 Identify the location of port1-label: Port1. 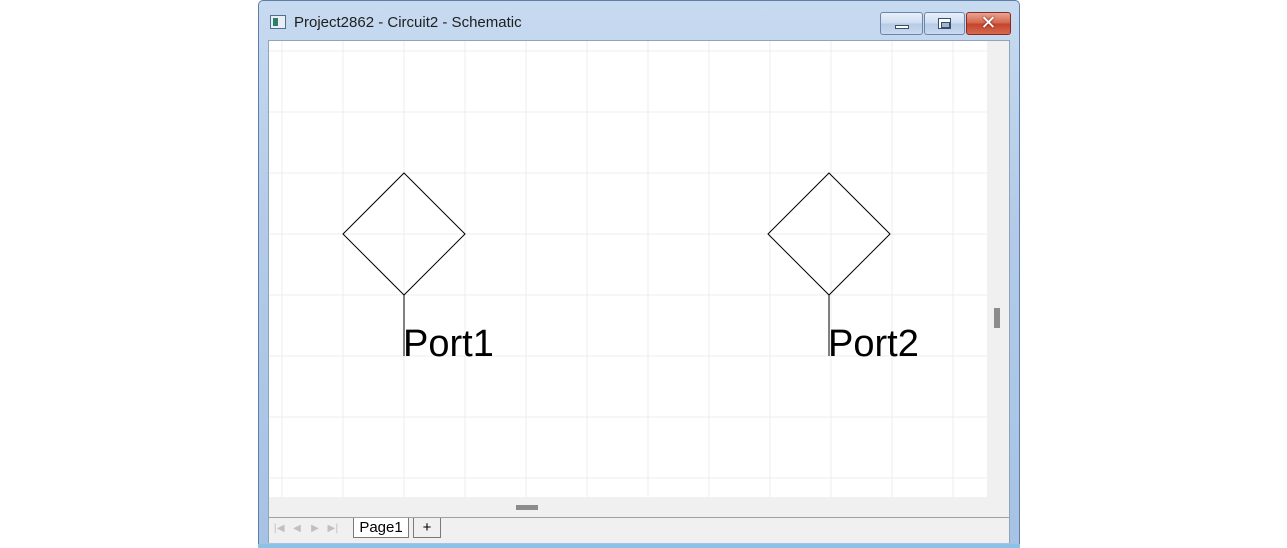
(448, 344).